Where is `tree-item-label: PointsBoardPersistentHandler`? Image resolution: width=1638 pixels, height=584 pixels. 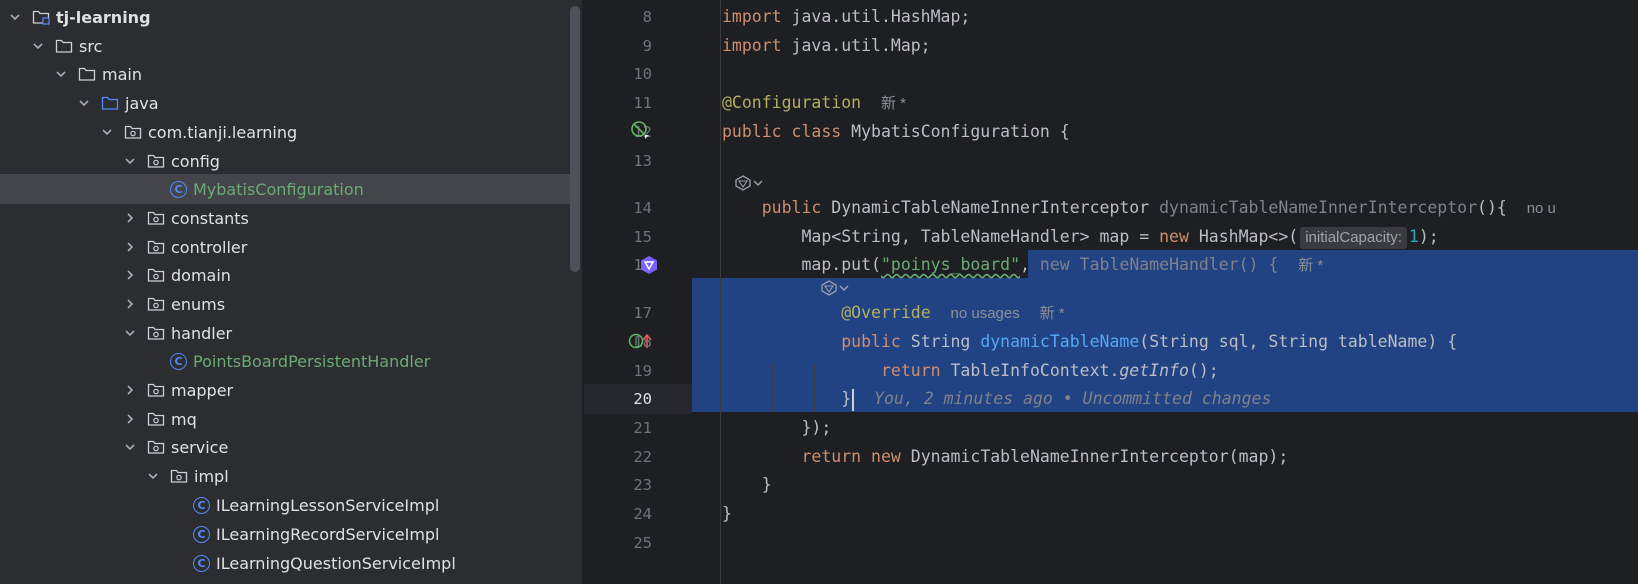 tree-item-label: PointsBoardPersistentHandler is located at coordinates (312, 361).